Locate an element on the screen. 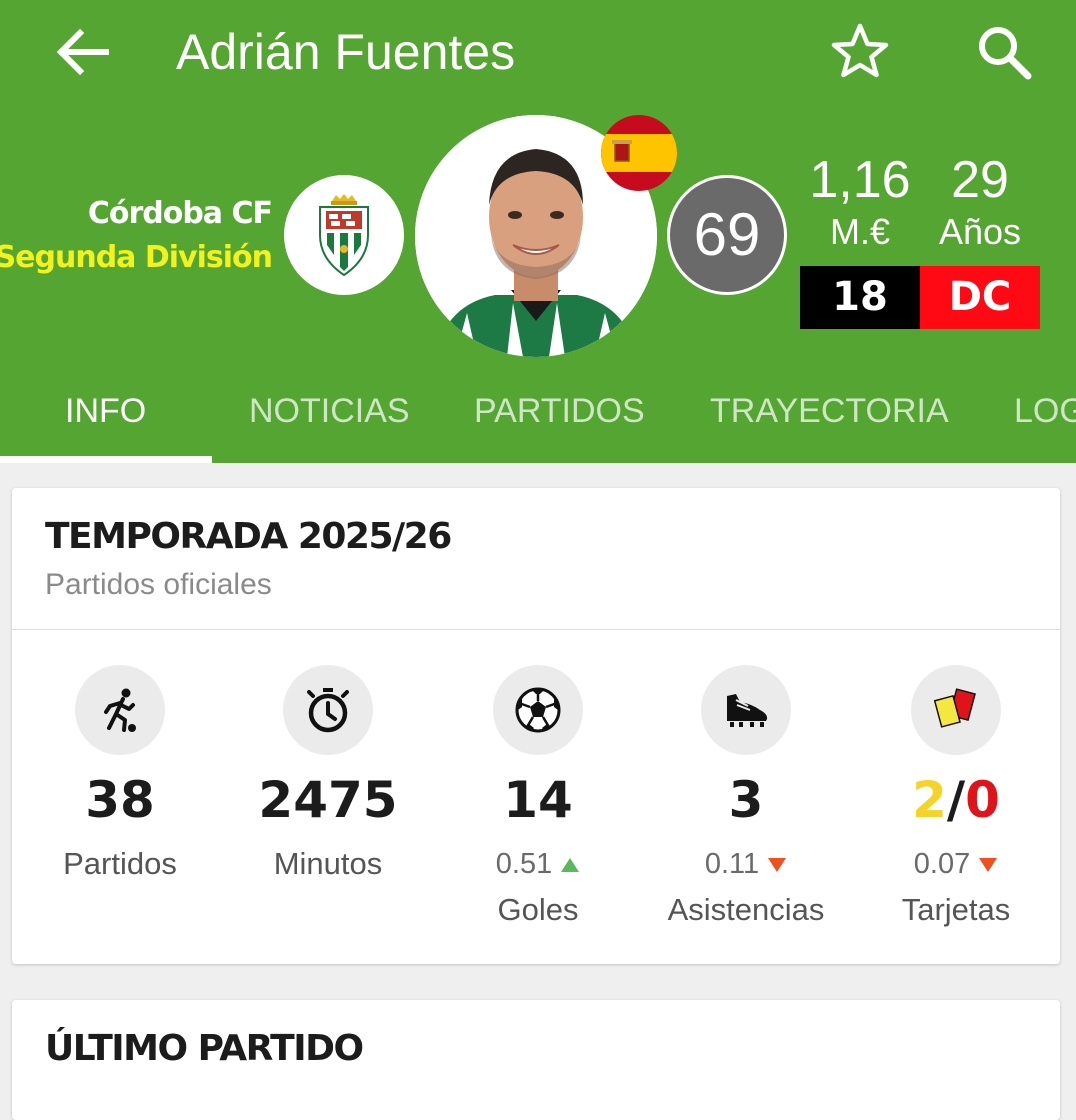 This screenshot has height=1120, width=1076. top-app-bar: Adrián Fuentes is located at coordinates (538, 52).